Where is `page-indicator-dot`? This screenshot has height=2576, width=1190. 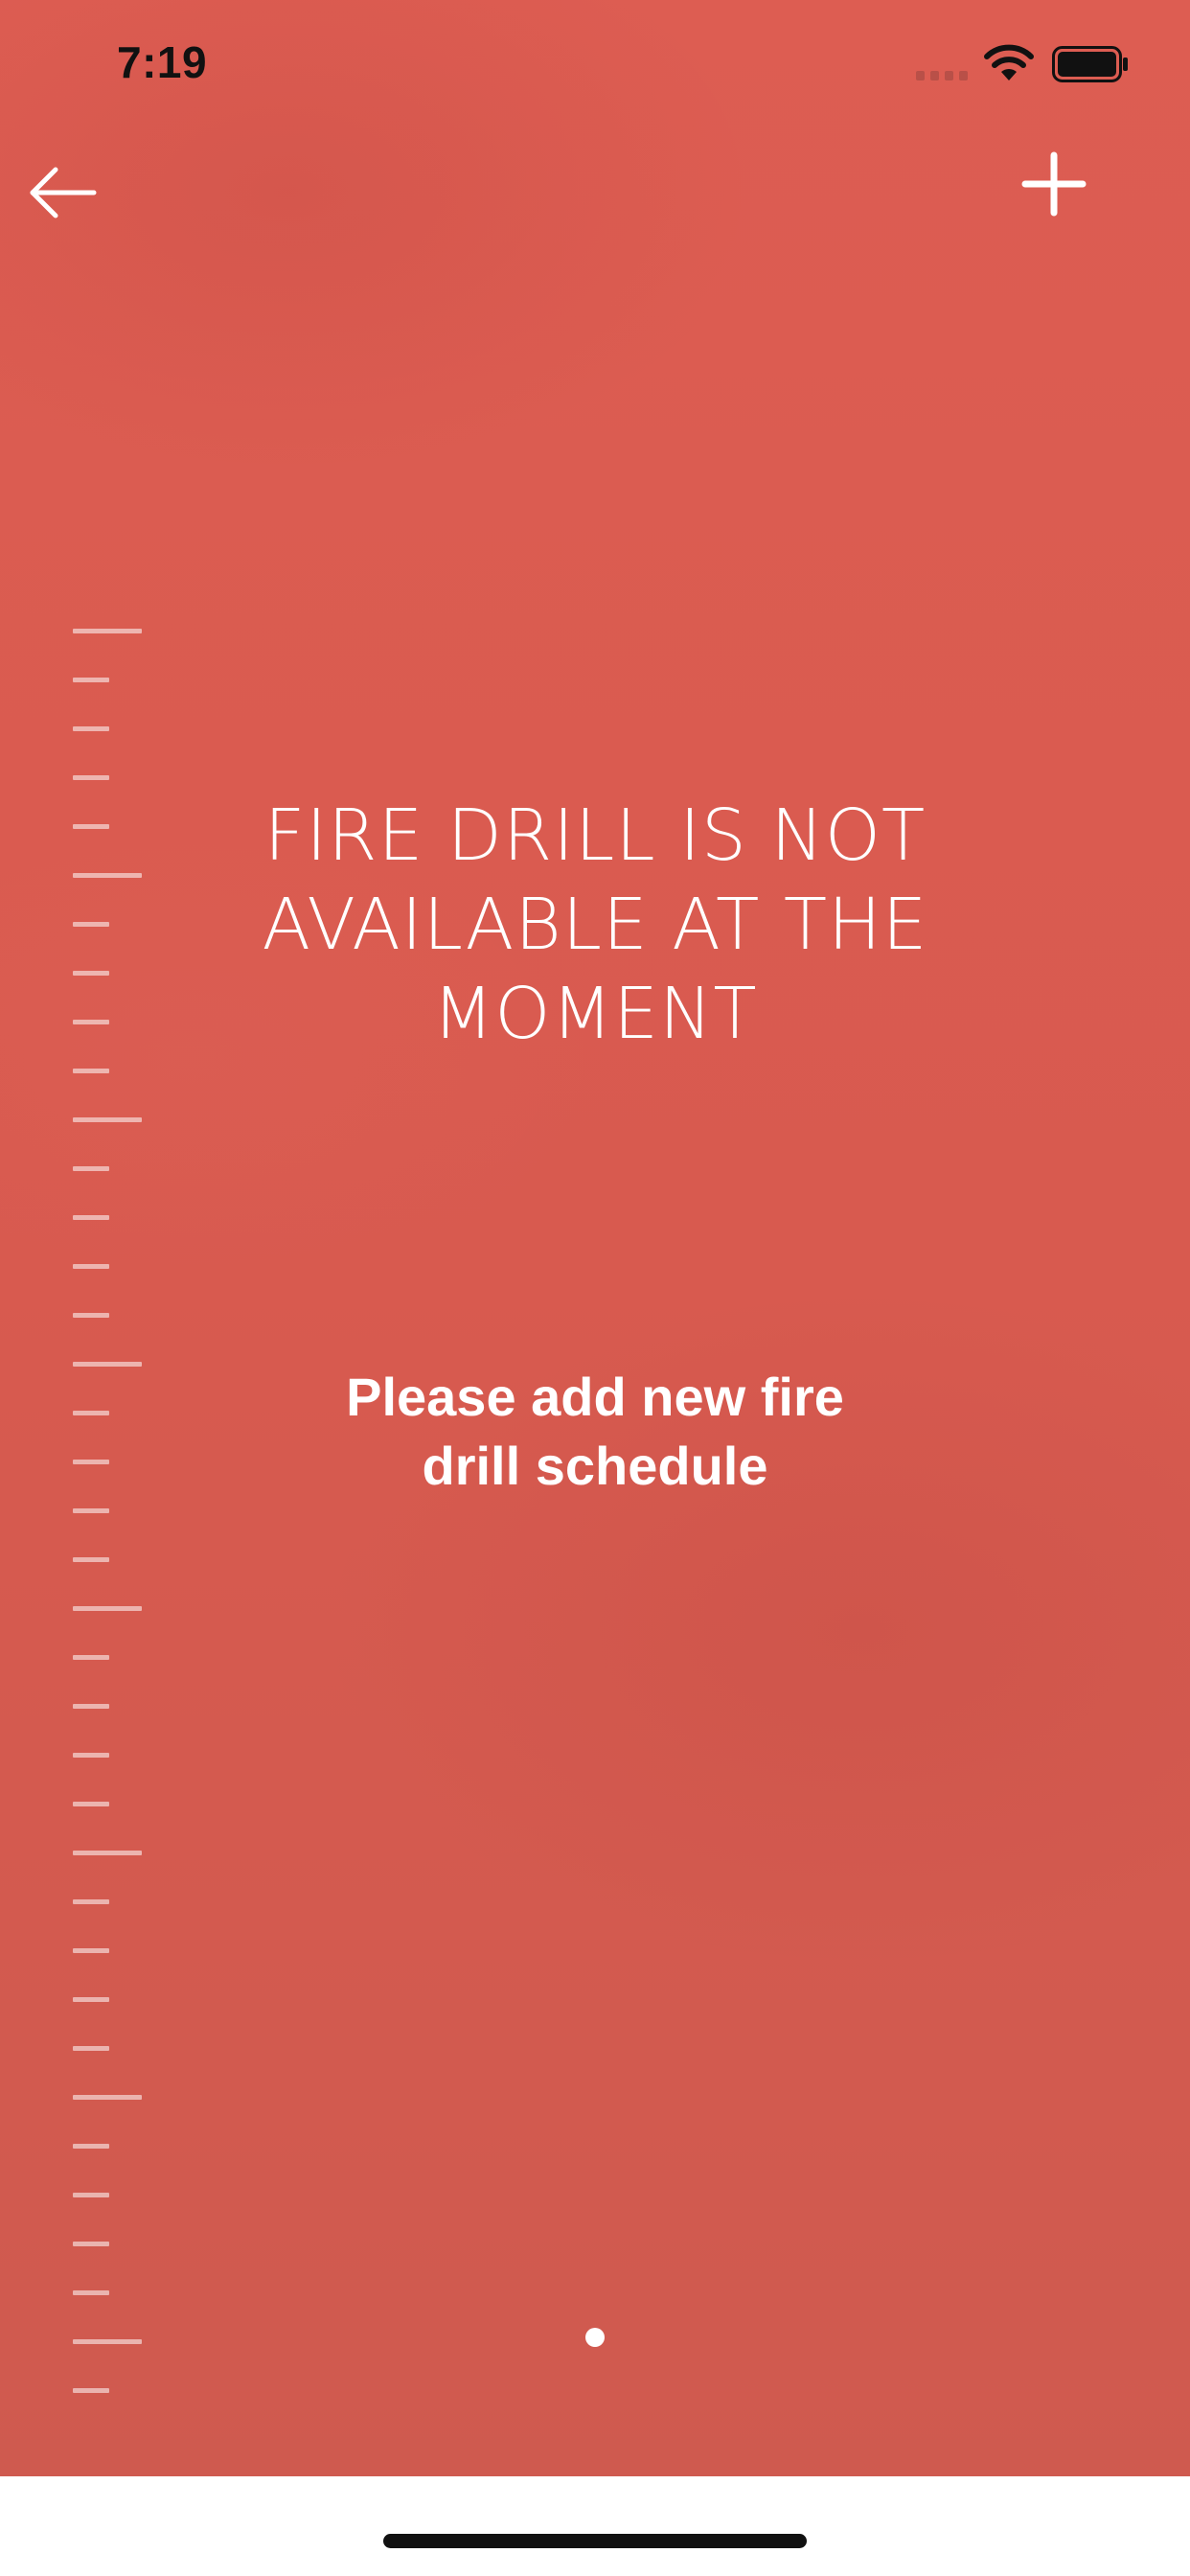 page-indicator-dot is located at coordinates (595, 2337).